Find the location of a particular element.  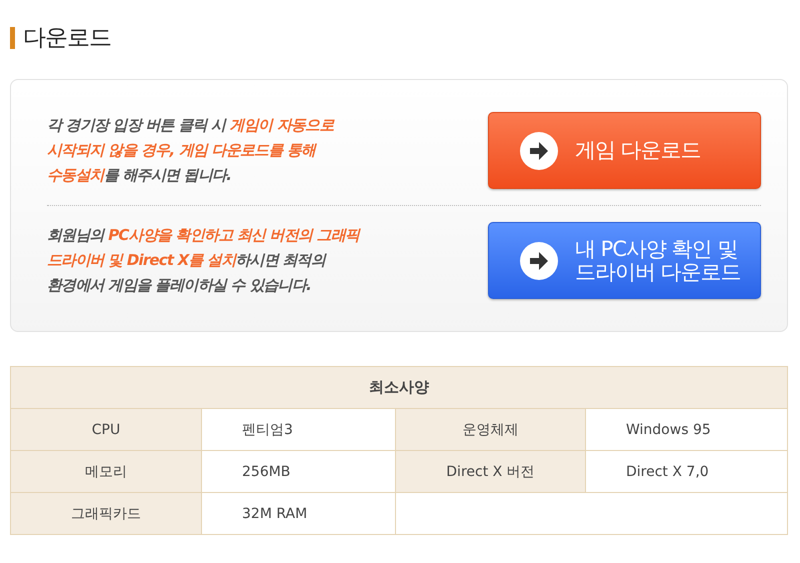

section-title: 다운로드 is located at coordinates (67, 38).